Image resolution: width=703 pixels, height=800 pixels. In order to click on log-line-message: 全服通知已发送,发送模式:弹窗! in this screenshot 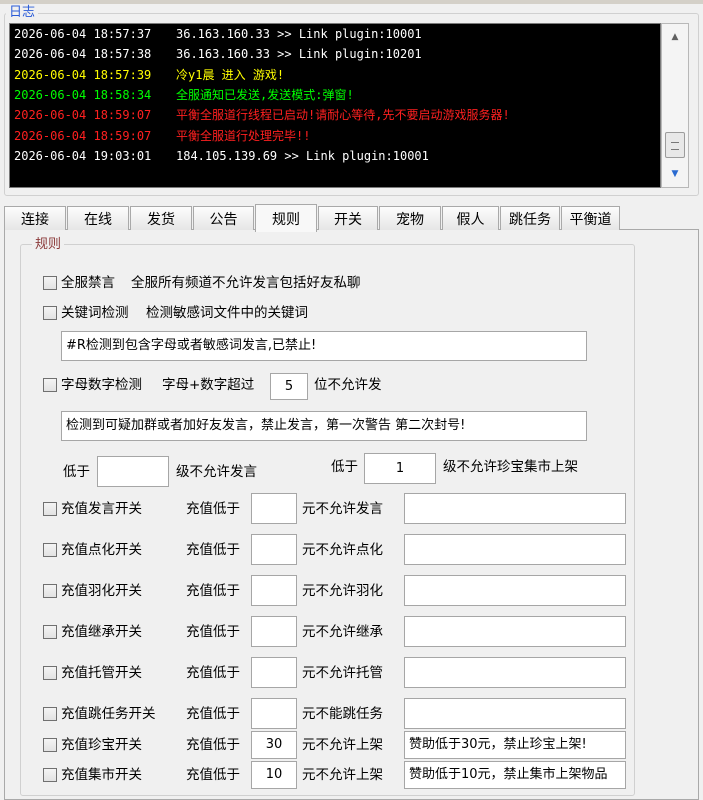, I will do `click(265, 94)`.